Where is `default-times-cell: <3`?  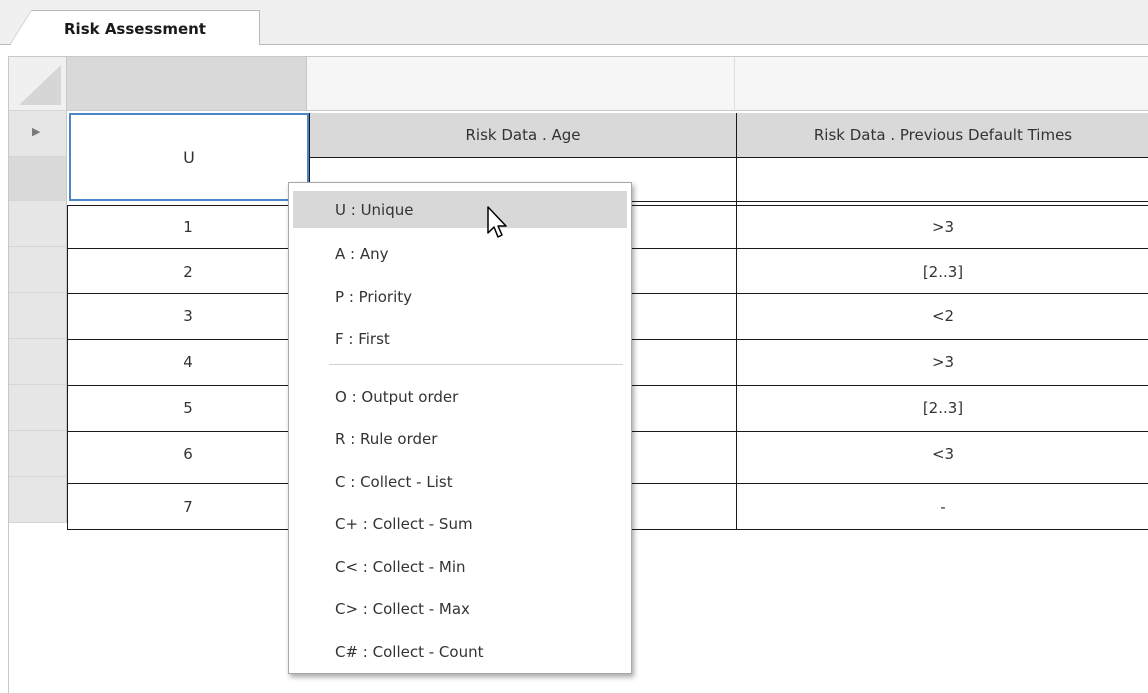
default-times-cell: <3 is located at coordinates (942, 454).